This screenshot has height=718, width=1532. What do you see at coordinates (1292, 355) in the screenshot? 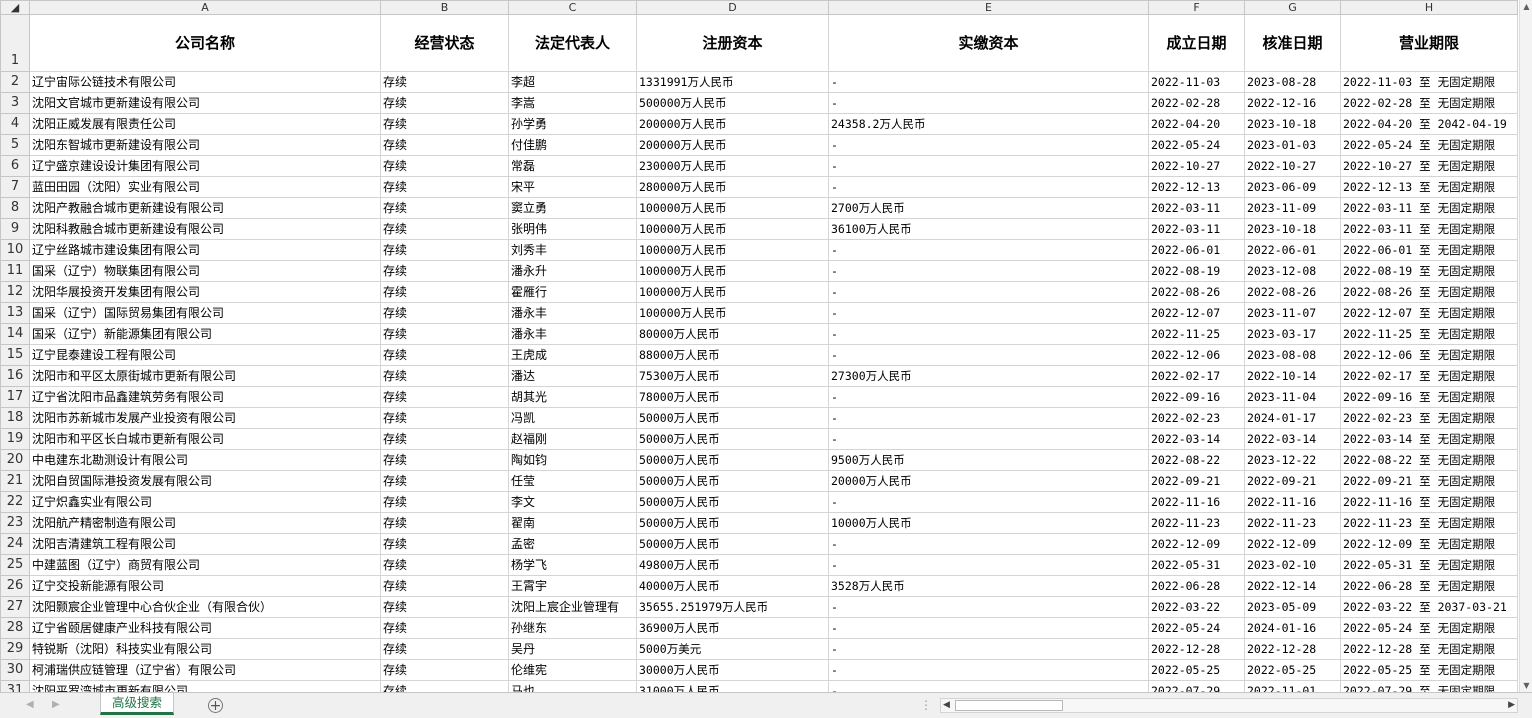
I see `approval-date-cell: 2023-08-08` at bounding box center [1292, 355].